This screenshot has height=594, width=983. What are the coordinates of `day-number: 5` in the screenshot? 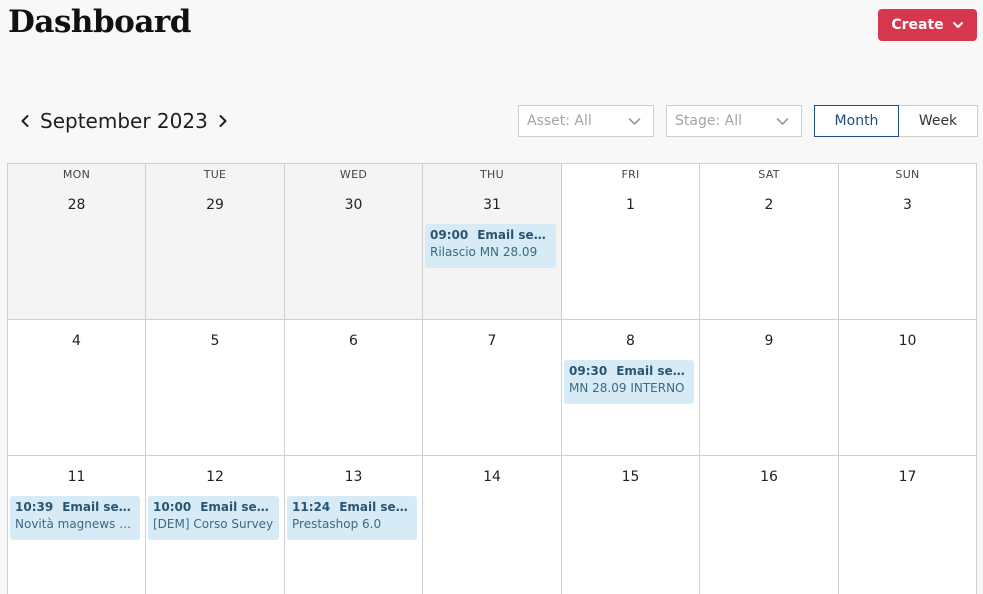 It's located at (215, 341).